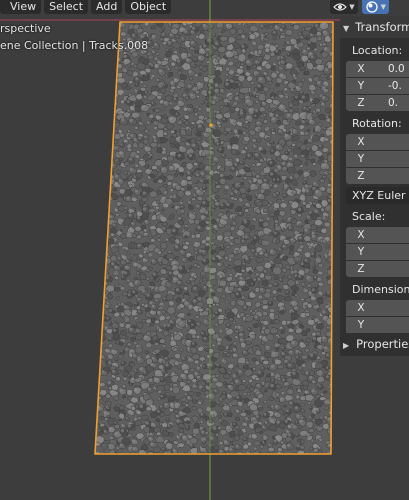 This screenshot has height=500, width=409. I want to click on location-x-field: X 0.0, so click(377, 69).